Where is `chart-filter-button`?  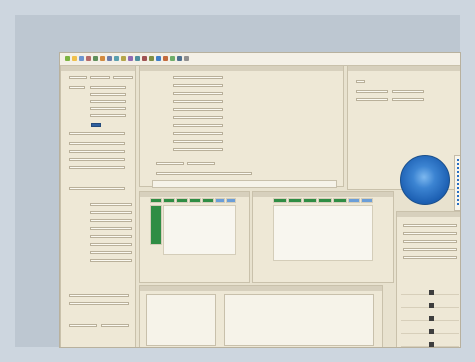
chart-filter-button is located at coordinates (360, 81).